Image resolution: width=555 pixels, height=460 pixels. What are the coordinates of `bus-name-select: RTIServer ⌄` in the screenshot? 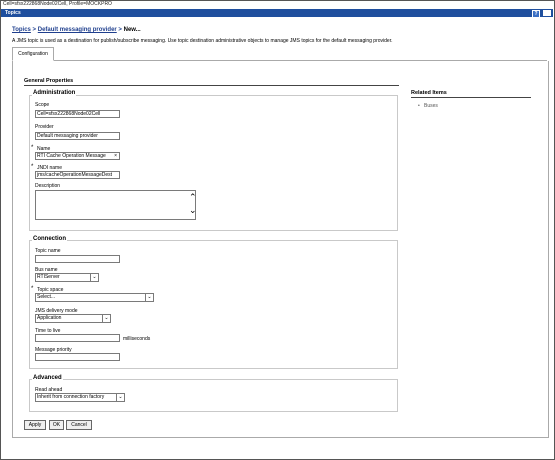 It's located at (67, 277).